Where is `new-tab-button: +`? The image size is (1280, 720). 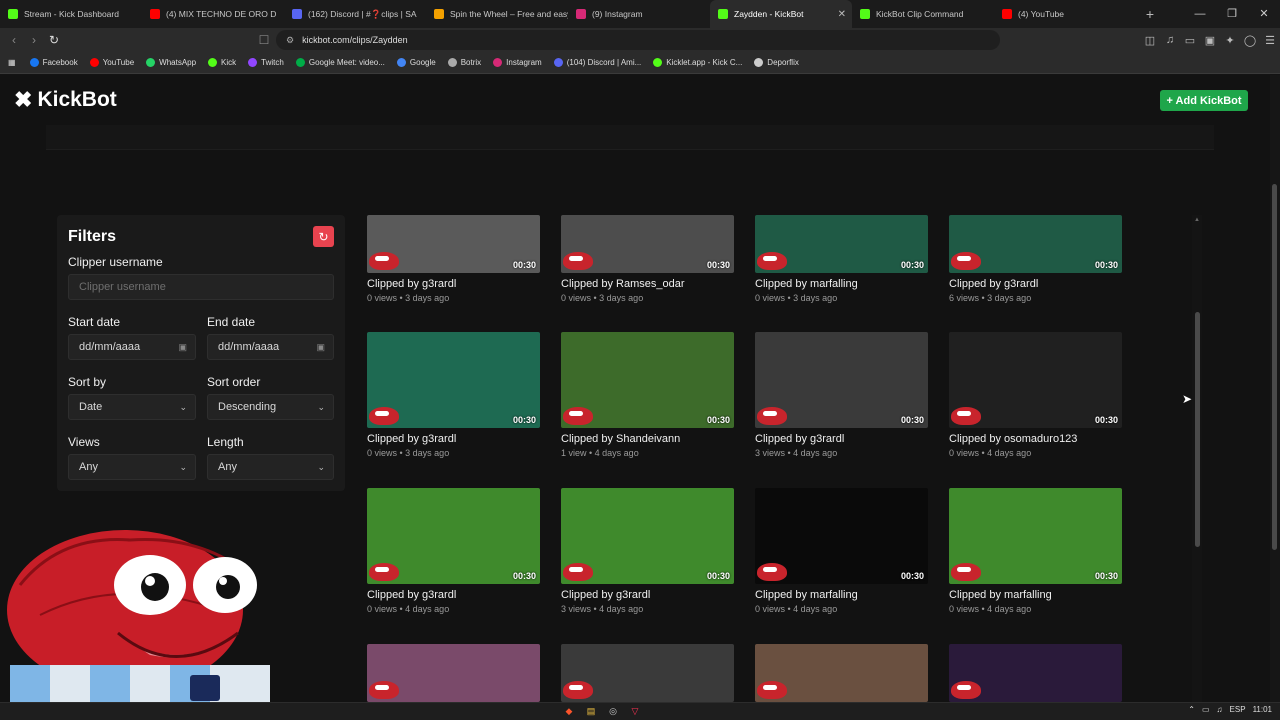
new-tab-button: + is located at coordinates (1150, 14).